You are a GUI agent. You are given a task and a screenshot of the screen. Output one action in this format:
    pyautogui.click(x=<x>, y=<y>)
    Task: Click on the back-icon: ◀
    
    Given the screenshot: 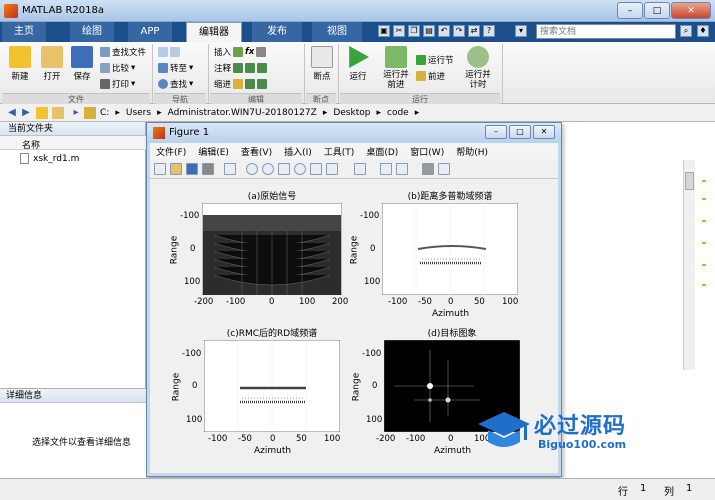 What is the action you would take?
    pyautogui.click(x=12, y=113)
    